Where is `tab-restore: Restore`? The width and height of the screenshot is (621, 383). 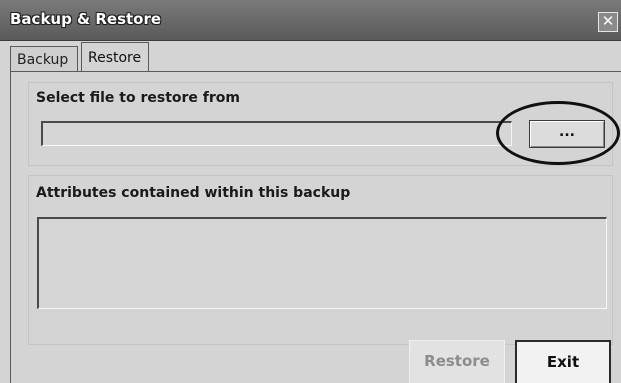 tab-restore: Restore is located at coordinates (115, 58).